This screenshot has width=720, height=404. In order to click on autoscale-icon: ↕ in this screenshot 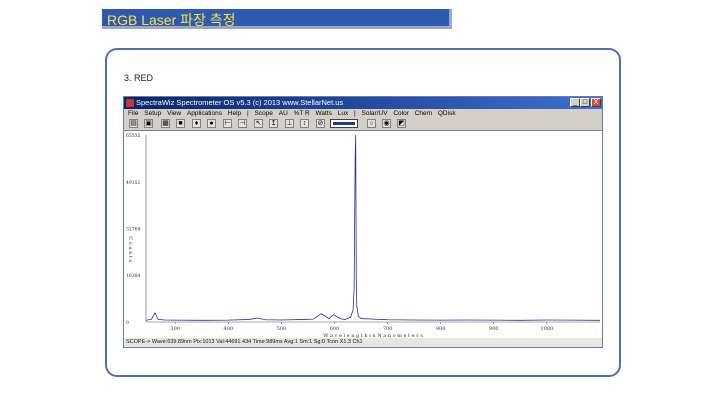, I will do `click(304, 123)`.